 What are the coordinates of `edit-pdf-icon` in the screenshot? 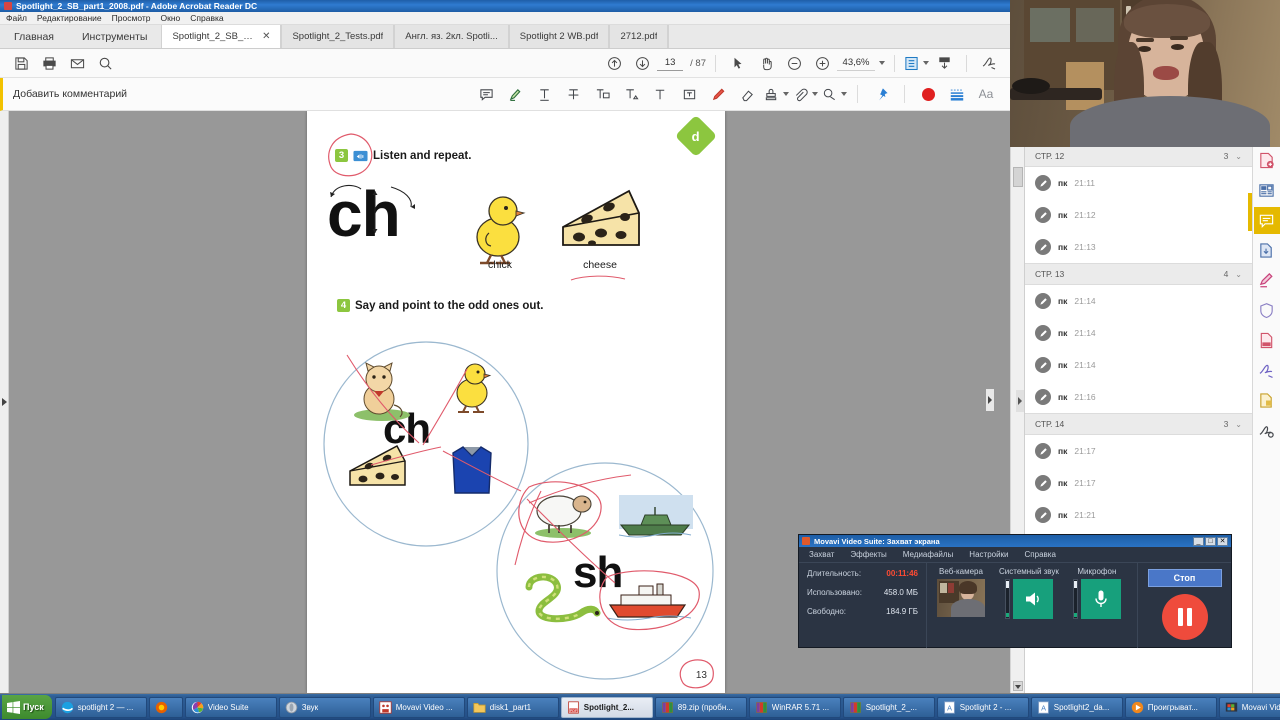 It's located at (1267, 400).